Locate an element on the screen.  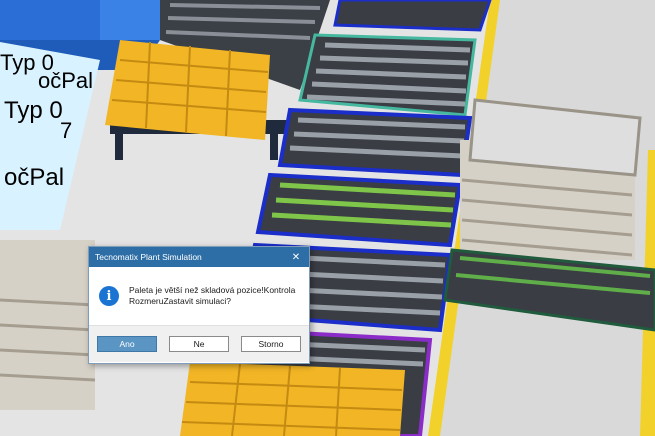
panel-label-4: 7 is located at coordinates (66, 130).